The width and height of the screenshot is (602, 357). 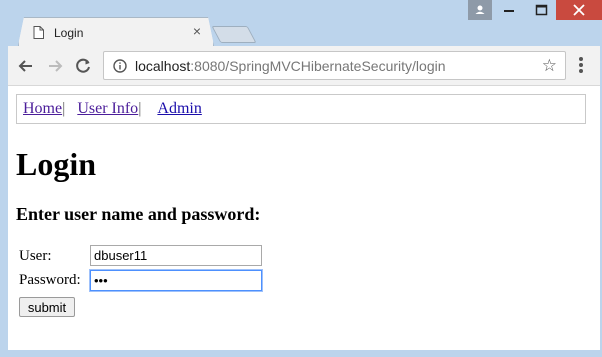 What do you see at coordinates (549, 66) in the screenshot?
I see `star-icon: ☆` at bounding box center [549, 66].